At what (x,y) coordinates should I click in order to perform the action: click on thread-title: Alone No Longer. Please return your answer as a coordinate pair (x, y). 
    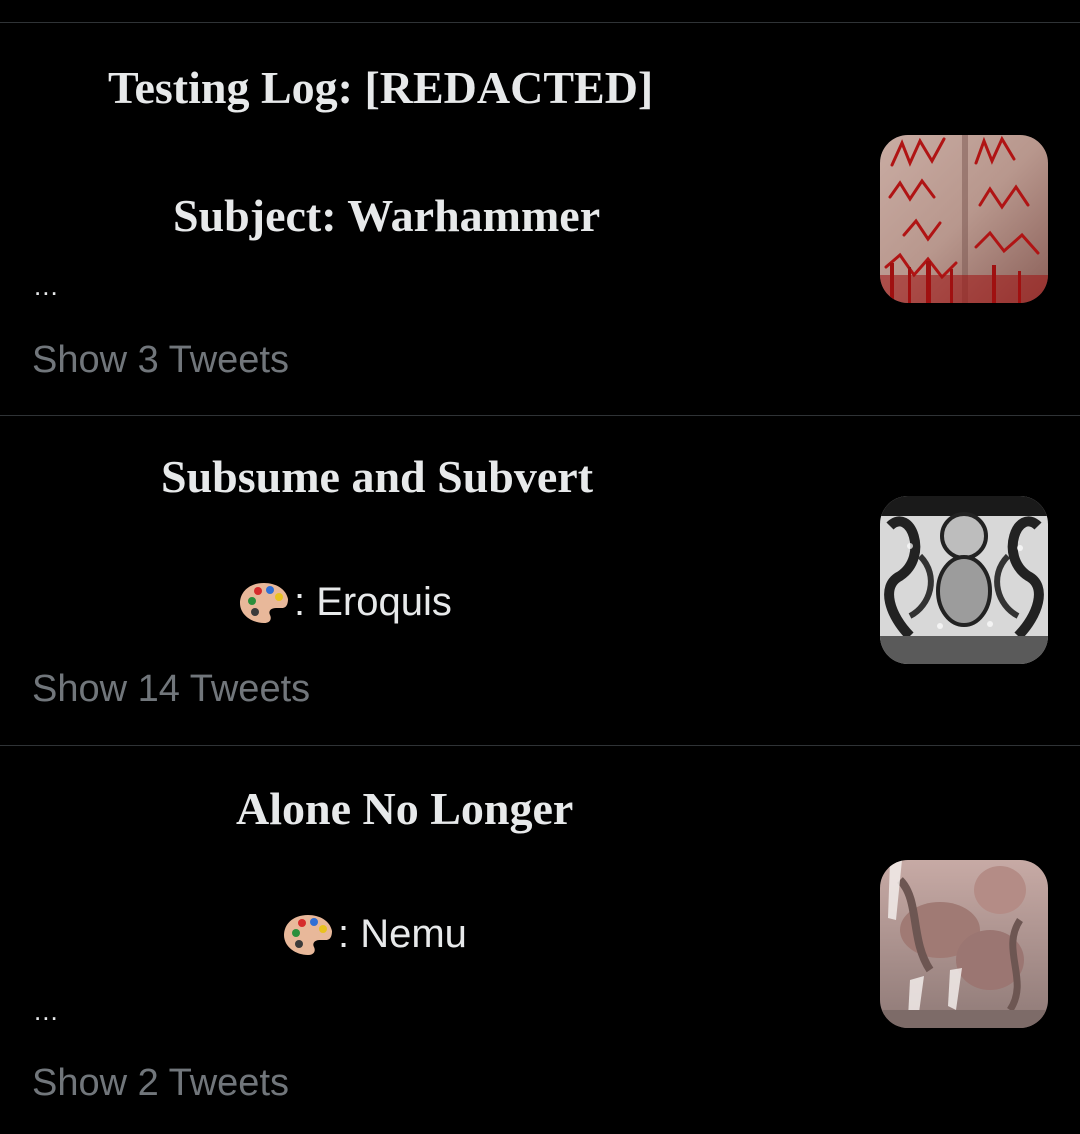
    Looking at the image, I should click on (405, 808).